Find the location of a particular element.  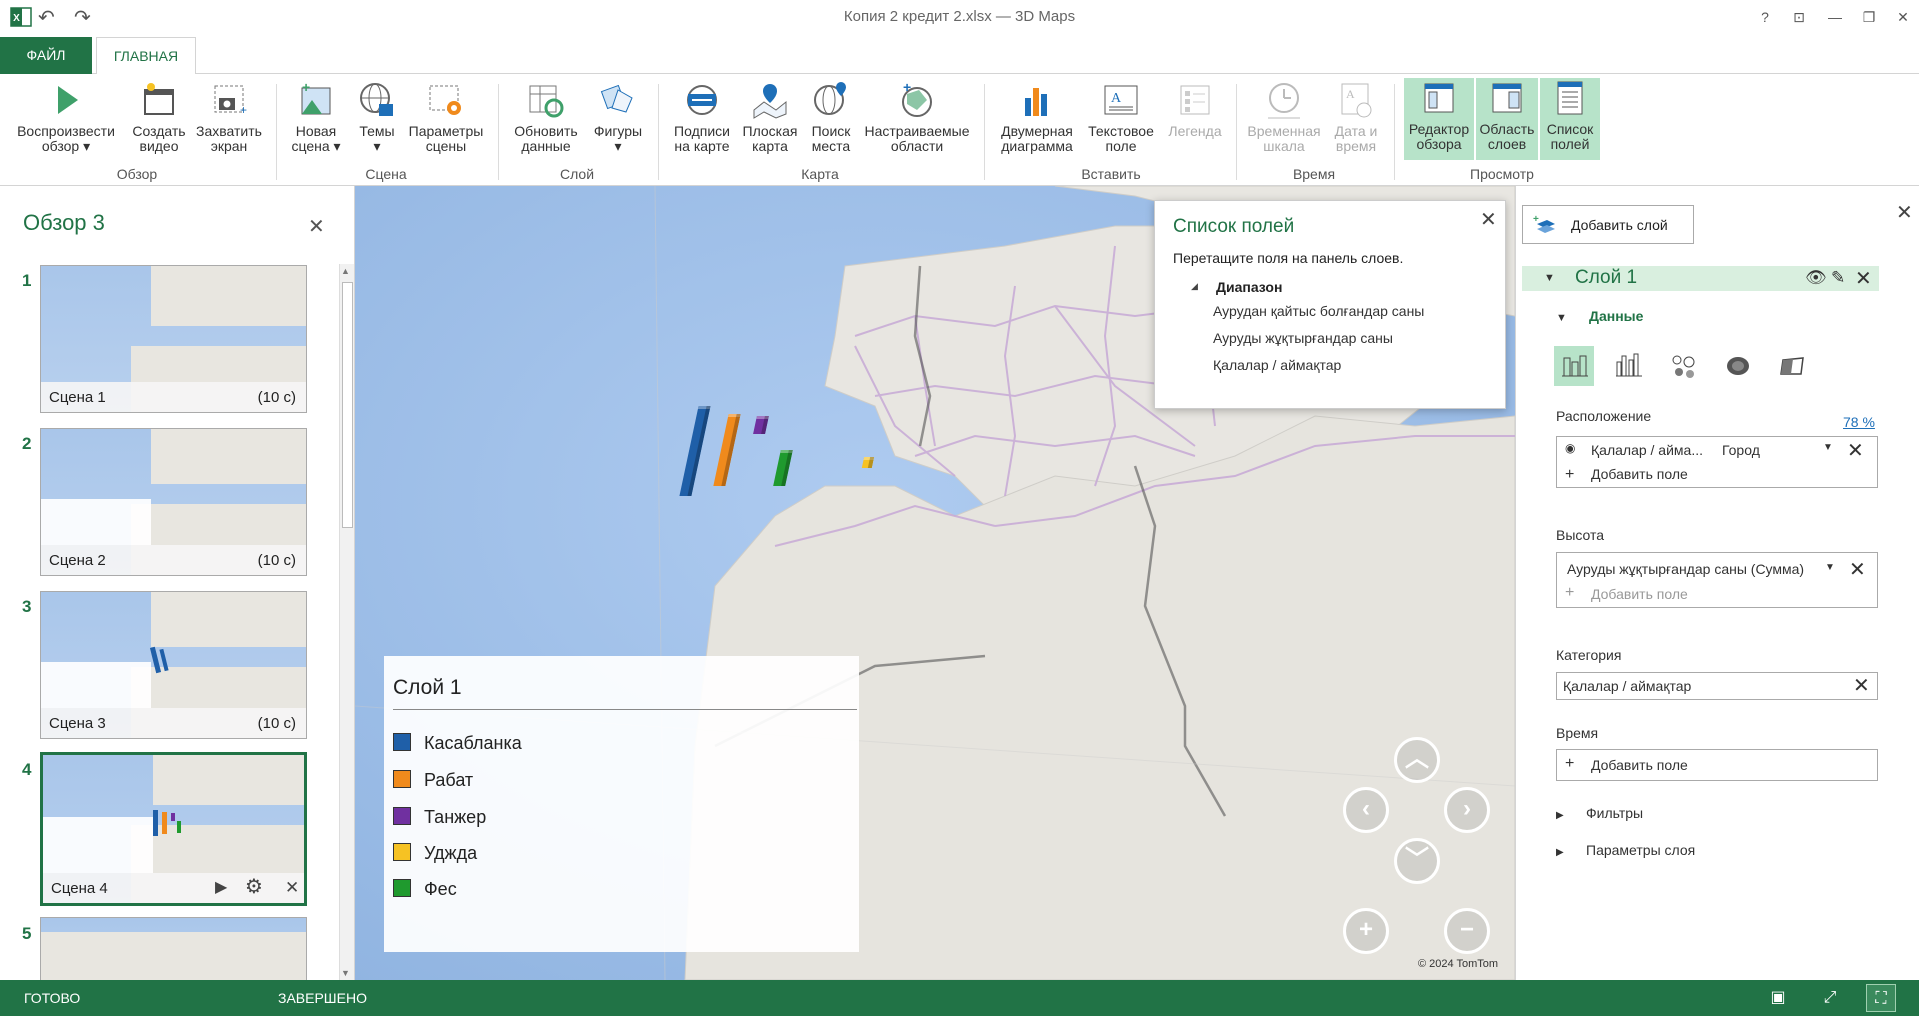

play-tour-button: Воспроизвести обзор ▾ is located at coordinates (66, 121).